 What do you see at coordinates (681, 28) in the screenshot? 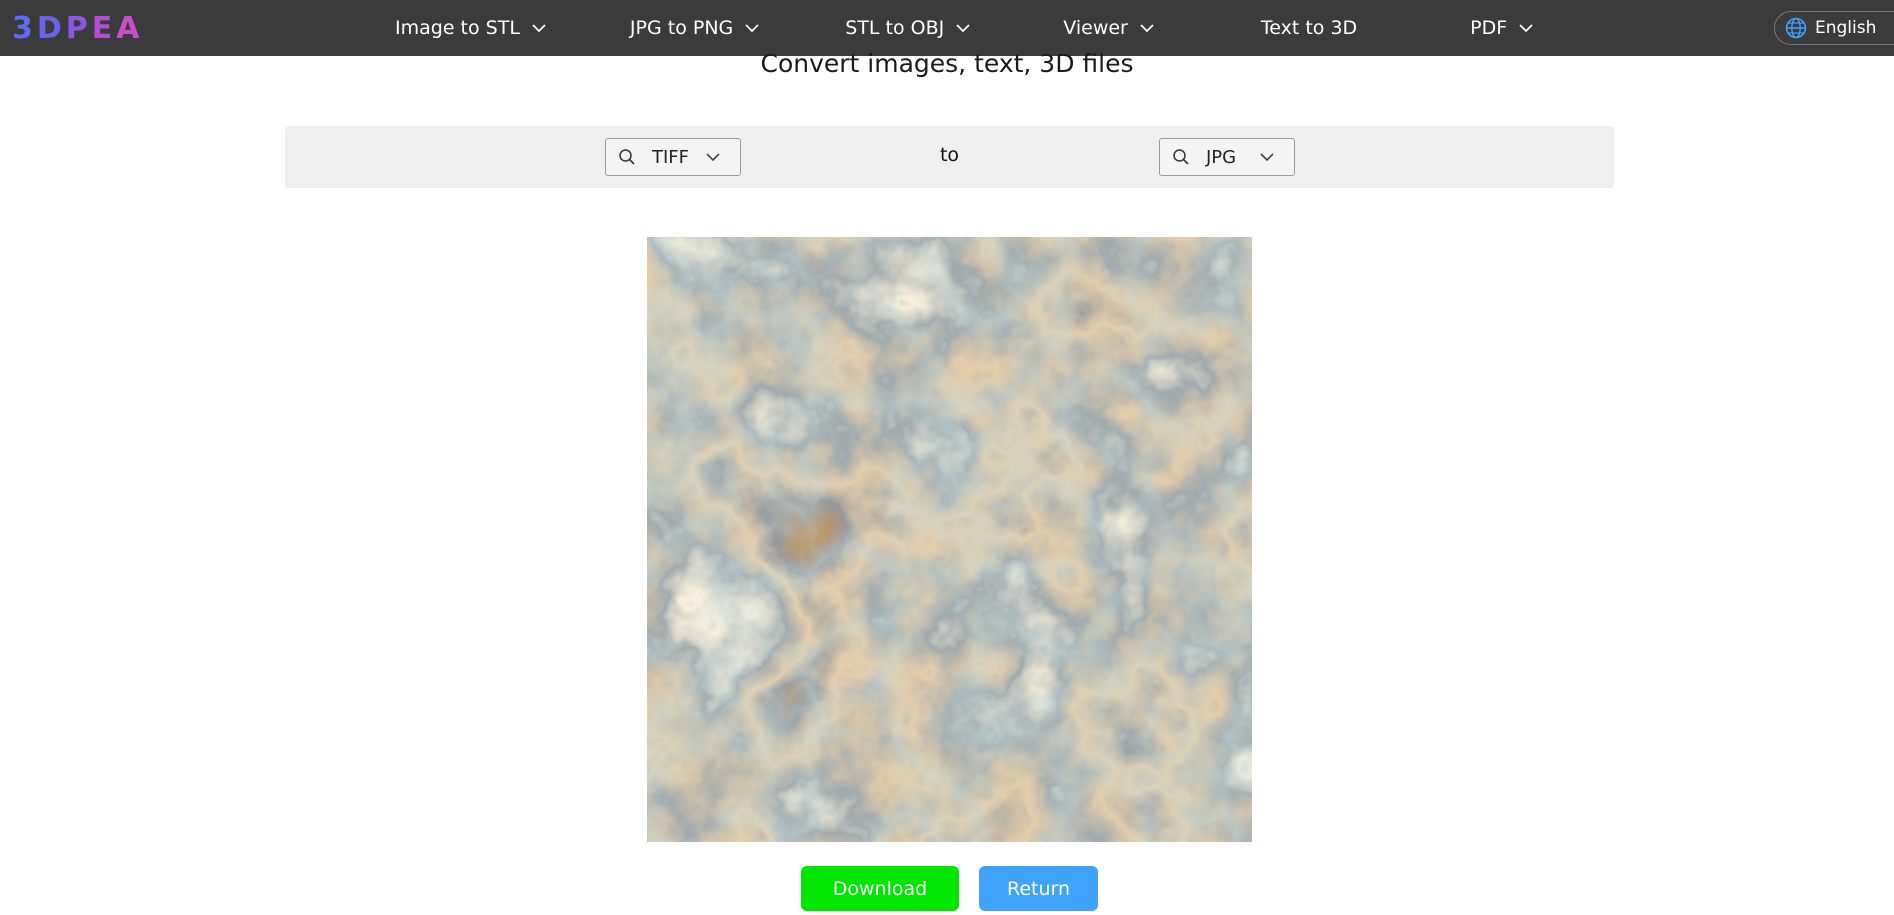
I see `nav-item-label: JPG to PNG` at bounding box center [681, 28].